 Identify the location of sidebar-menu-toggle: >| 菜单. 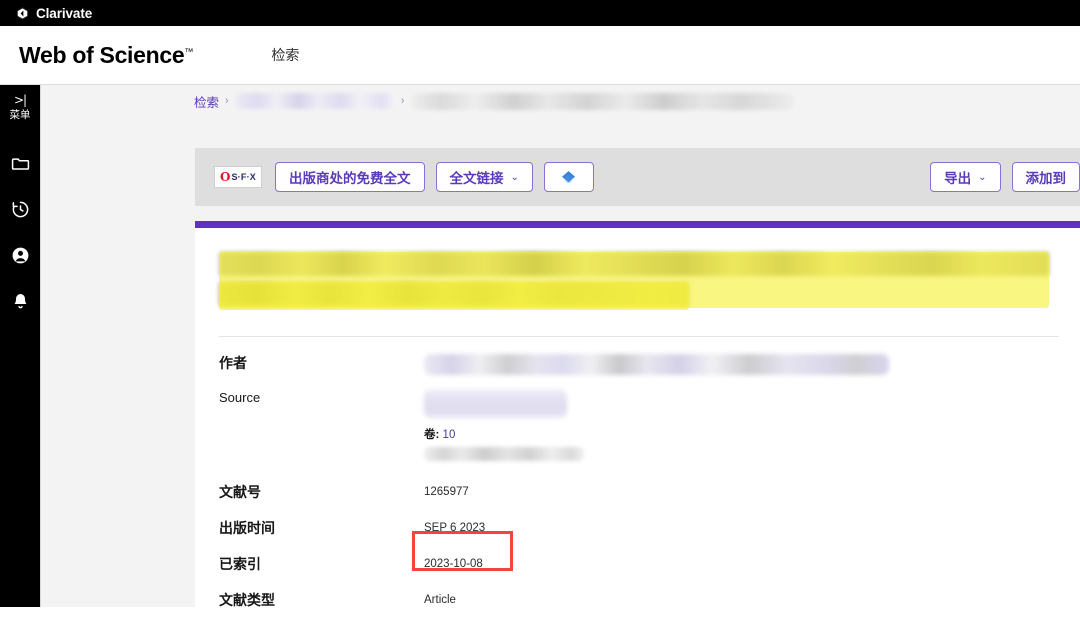
(20, 107).